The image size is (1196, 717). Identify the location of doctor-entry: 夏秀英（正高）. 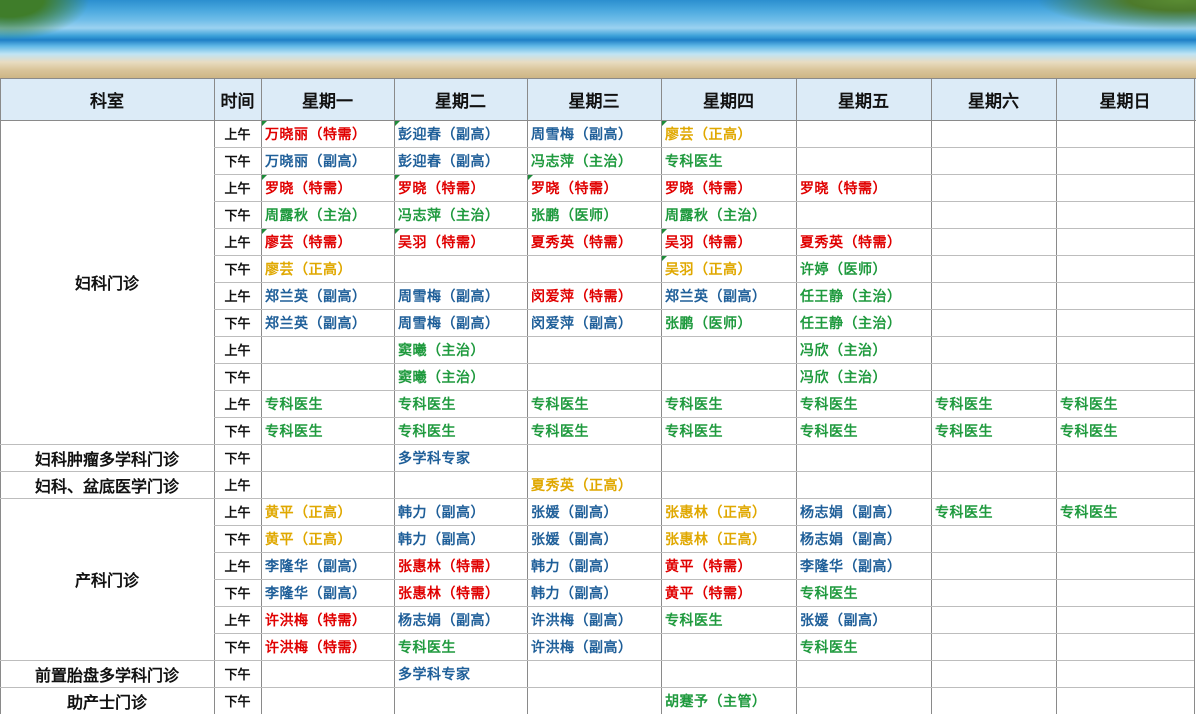
(594, 484).